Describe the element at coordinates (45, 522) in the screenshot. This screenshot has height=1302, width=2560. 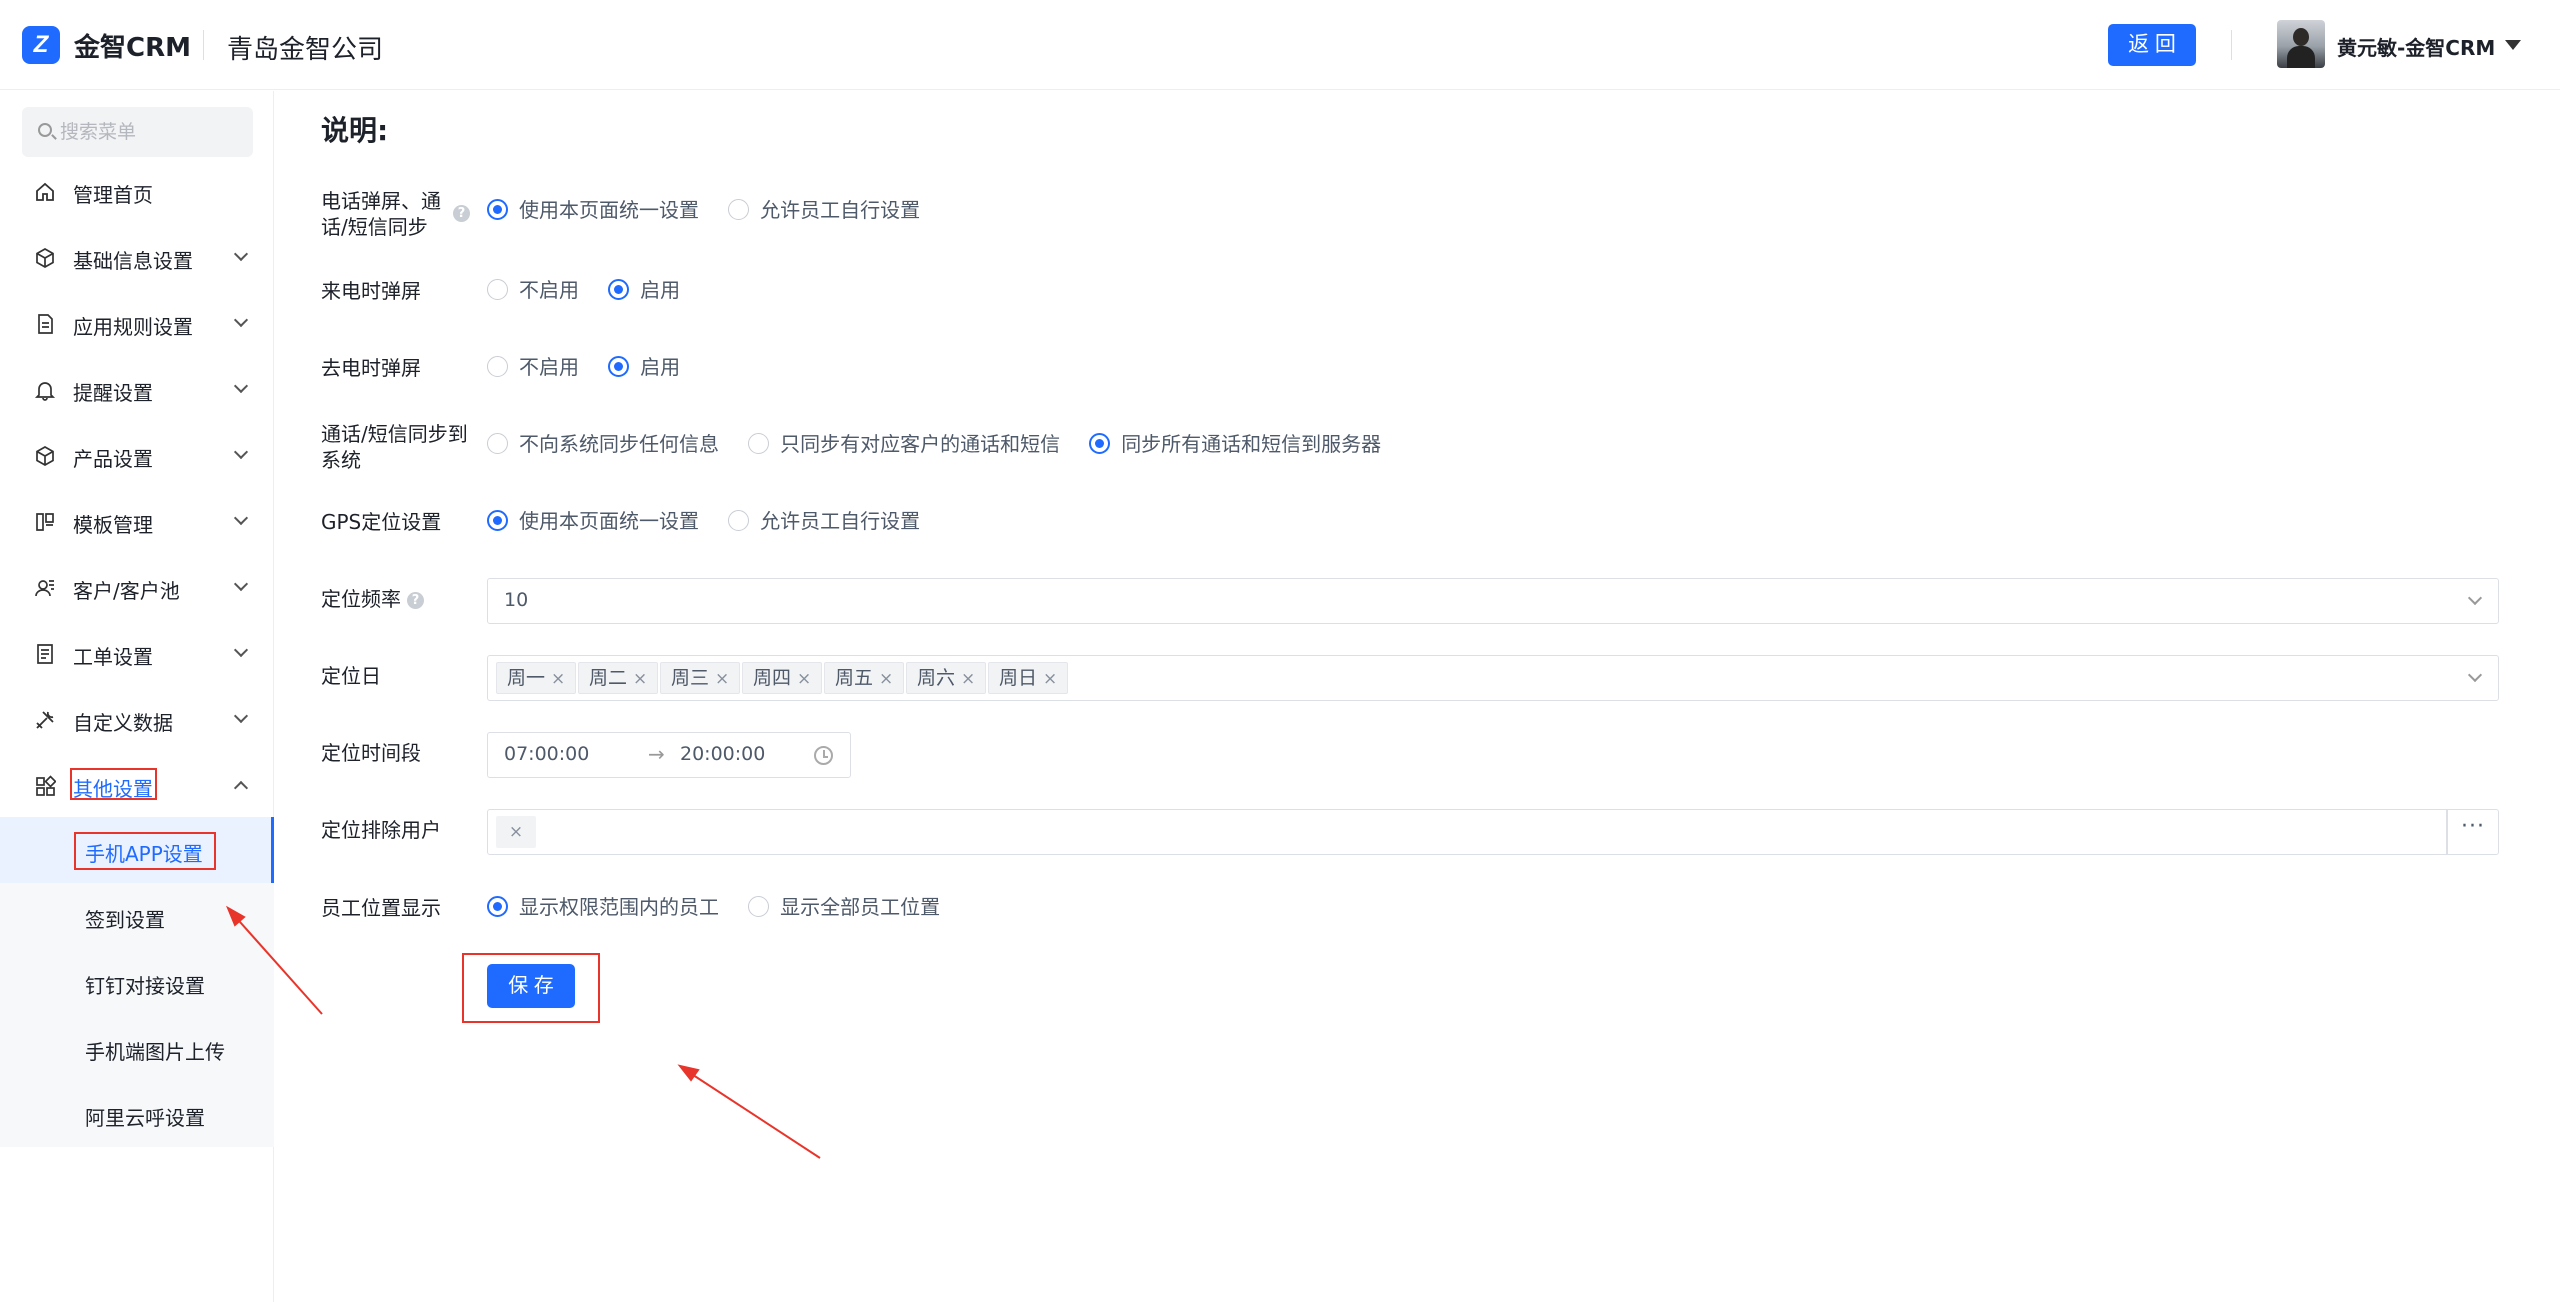
I see `layout-icon` at that location.